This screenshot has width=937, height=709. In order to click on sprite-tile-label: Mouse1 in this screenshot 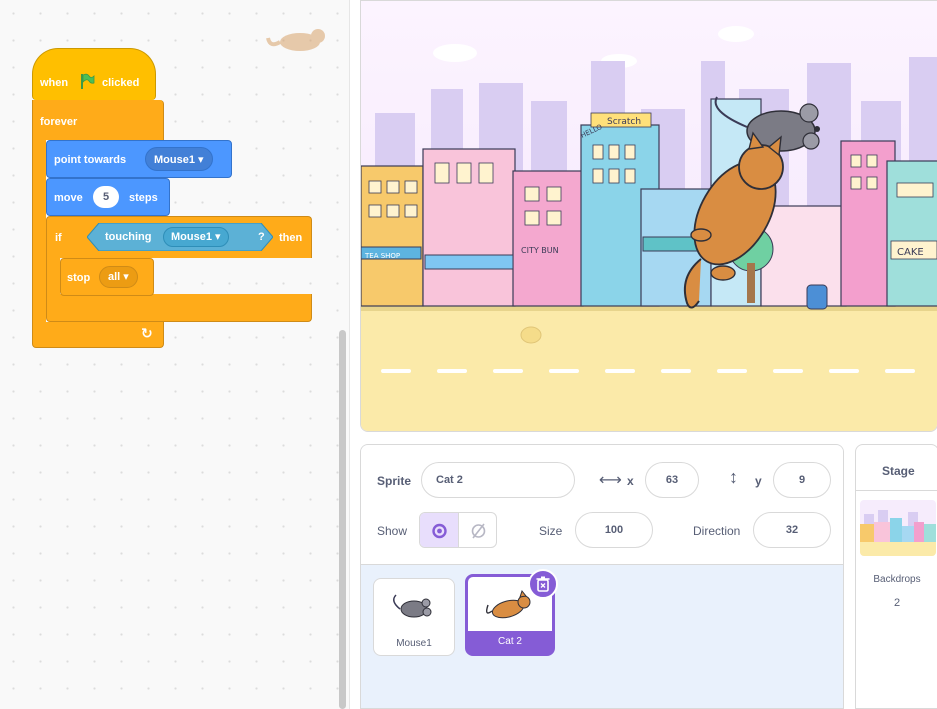, I will do `click(414, 643)`.